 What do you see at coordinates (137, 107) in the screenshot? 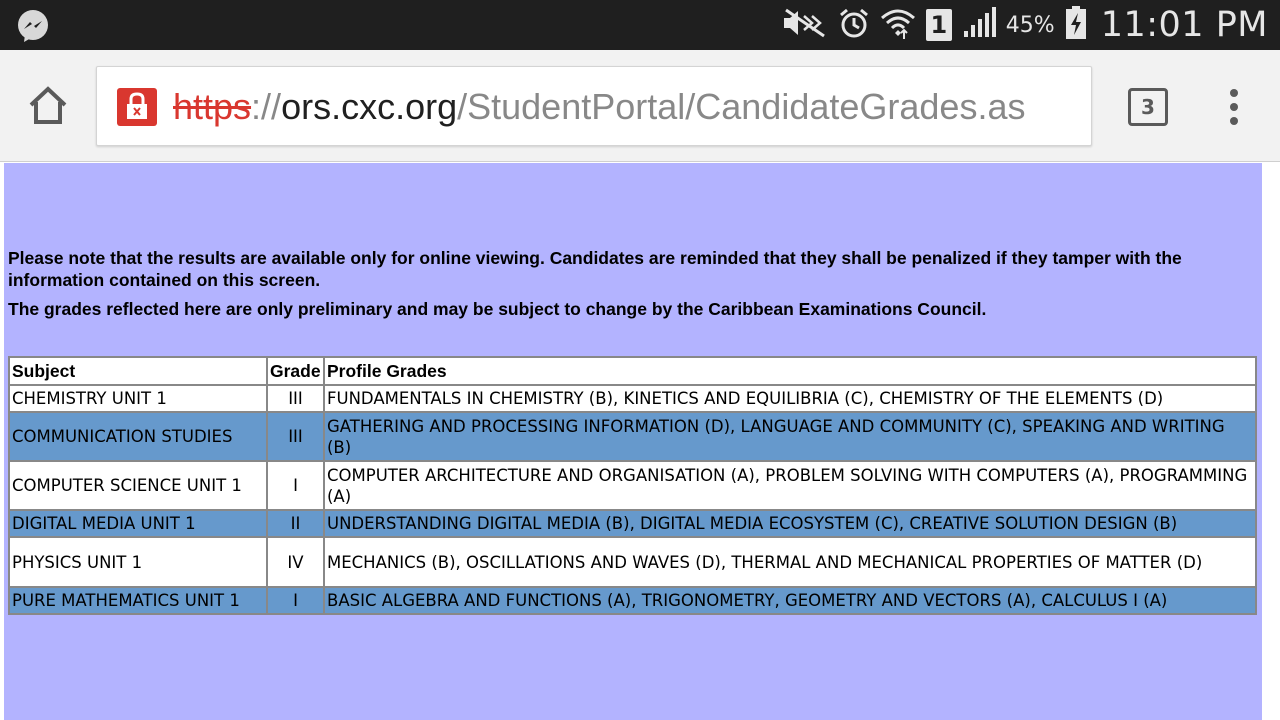
I see `lock-error-icon` at bounding box center [137, 107].